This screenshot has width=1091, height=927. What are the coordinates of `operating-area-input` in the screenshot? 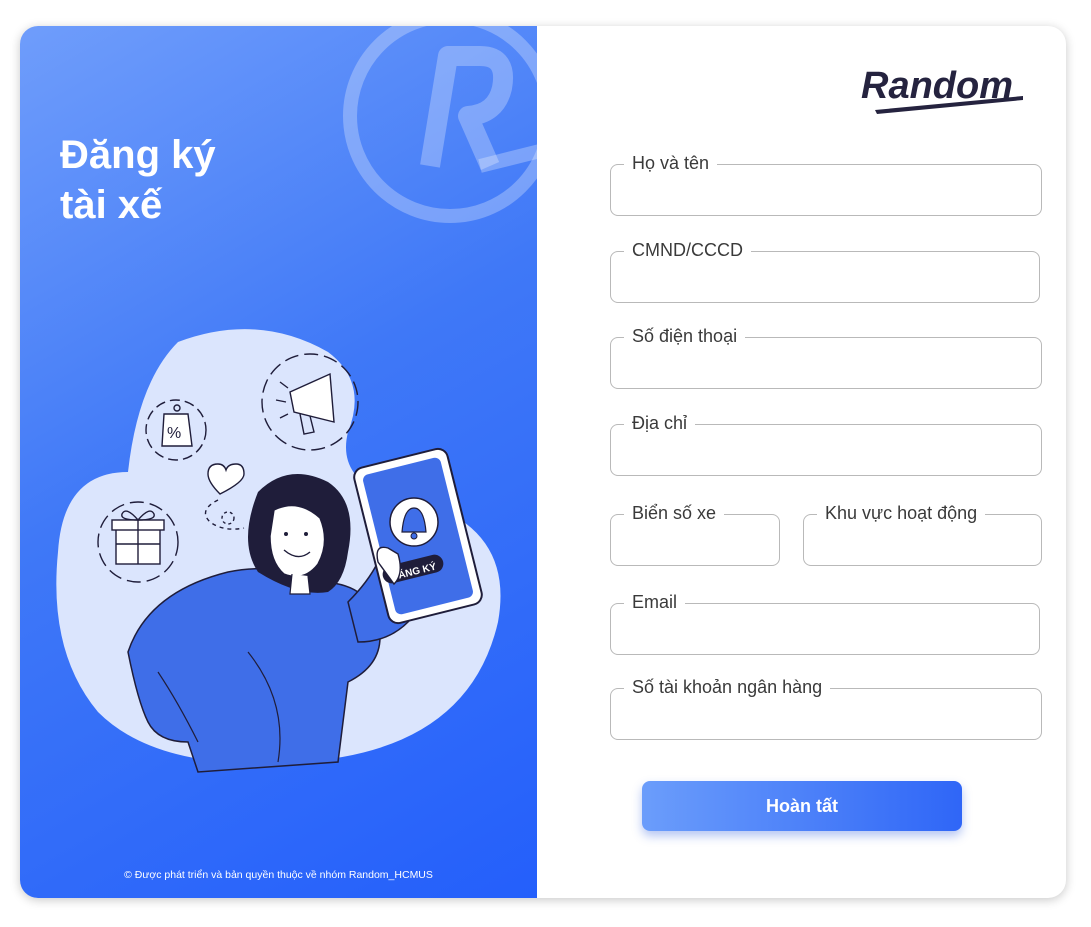 It's located at (922, 541).